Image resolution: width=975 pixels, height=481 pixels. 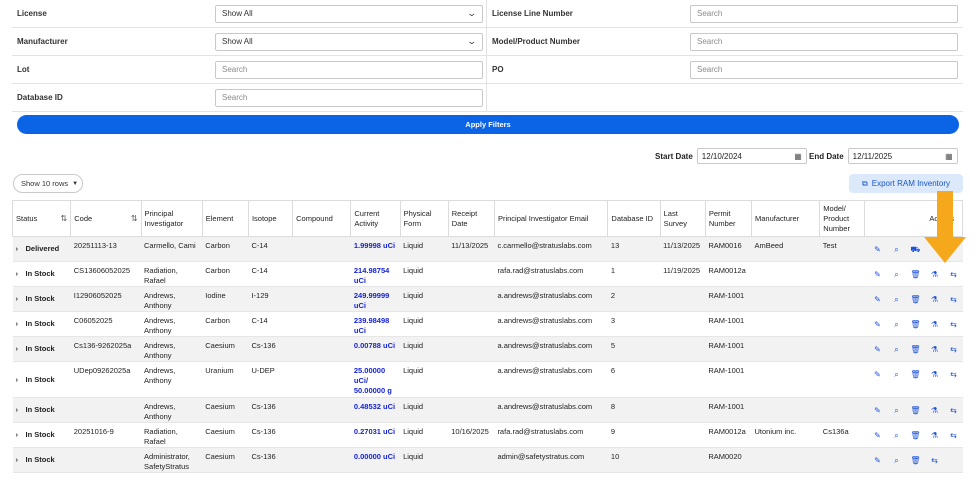 I want to click on package-icon: ⛟, so click(x=915, y=250).